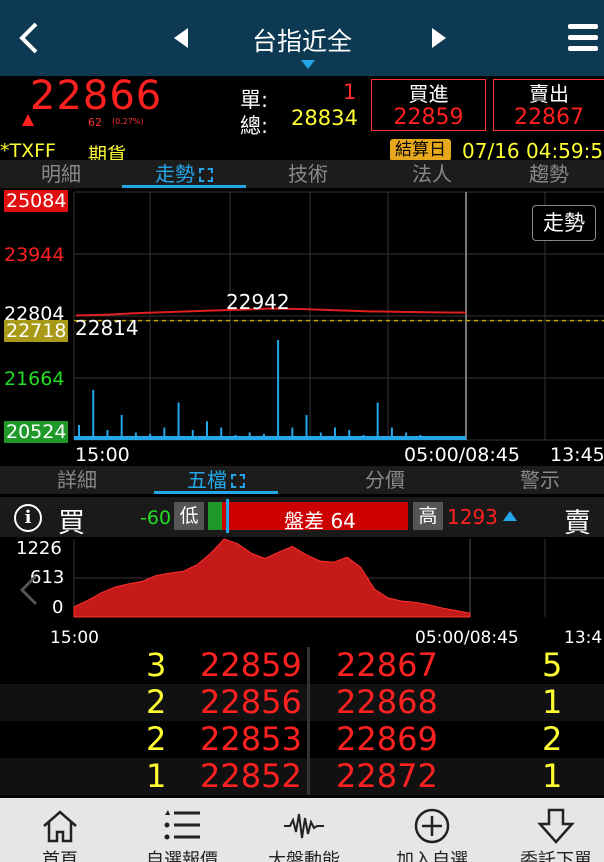  Describe the element at coordinates (156, 518) in the screenshot. I see `low-diff-value: -60` at that location.